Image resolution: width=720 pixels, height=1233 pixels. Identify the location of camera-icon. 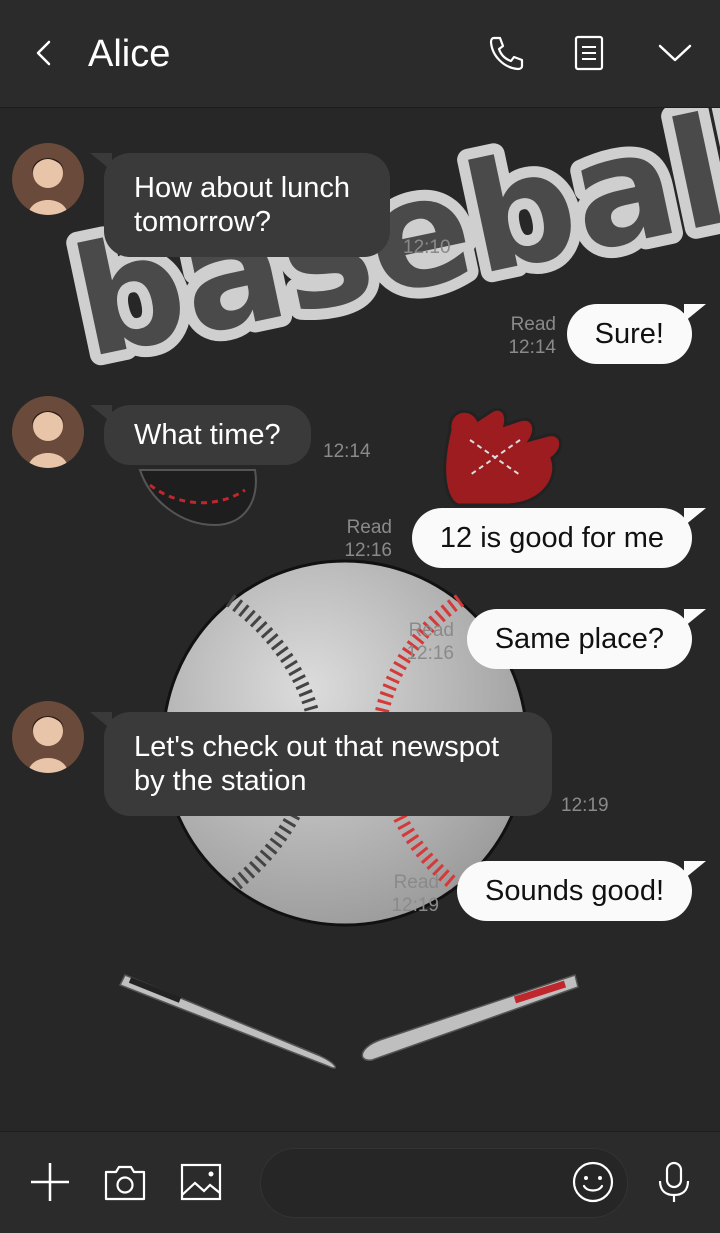
(125, 1182).